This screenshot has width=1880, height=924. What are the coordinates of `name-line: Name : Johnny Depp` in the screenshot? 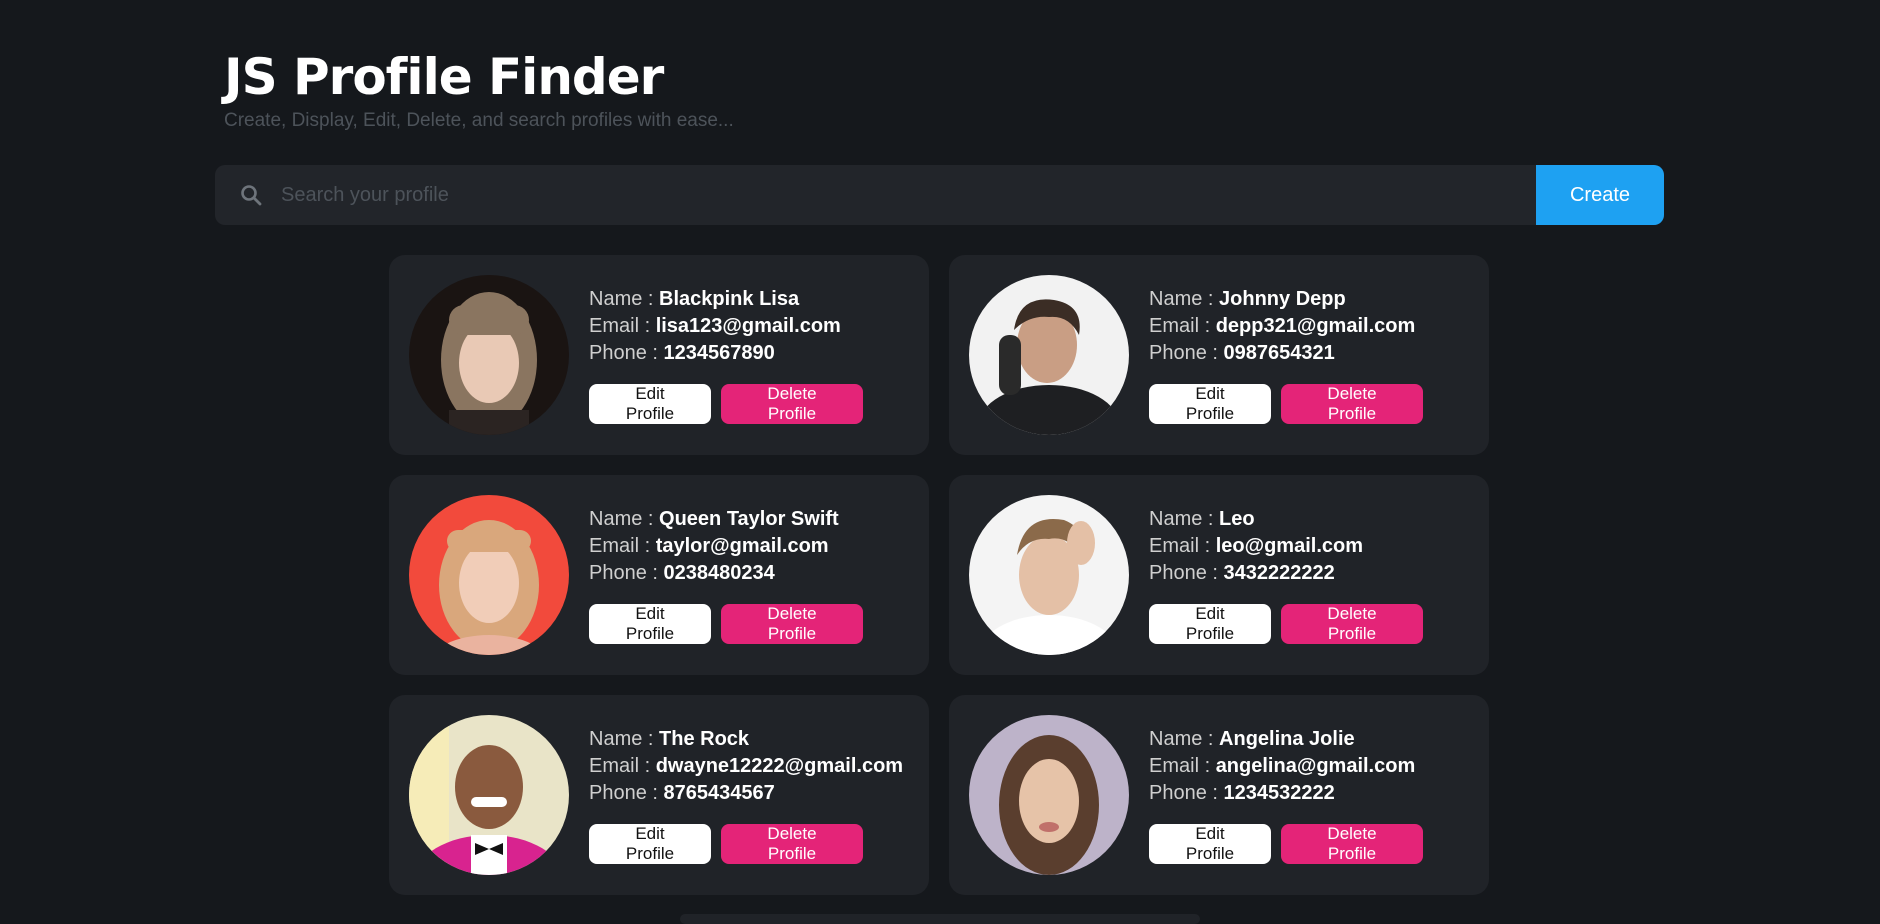 It's located at (1247, 299).